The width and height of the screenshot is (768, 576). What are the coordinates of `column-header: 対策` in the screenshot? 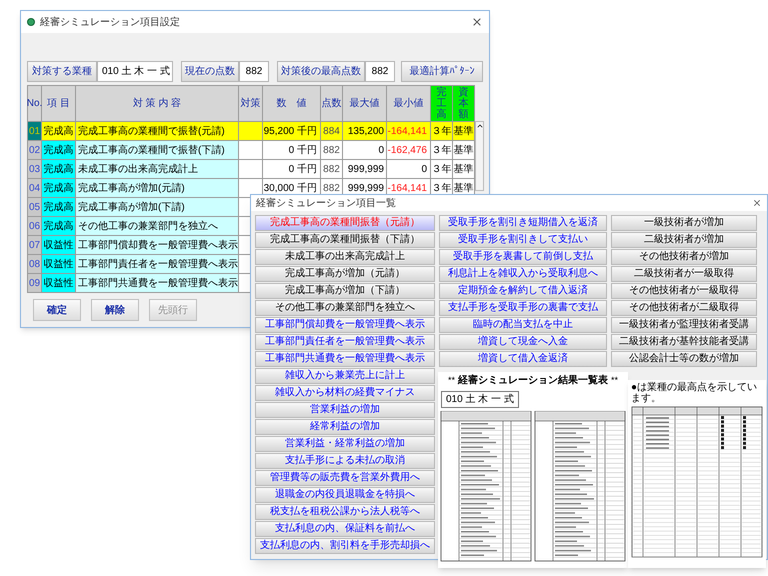 It's located at (251, 104).